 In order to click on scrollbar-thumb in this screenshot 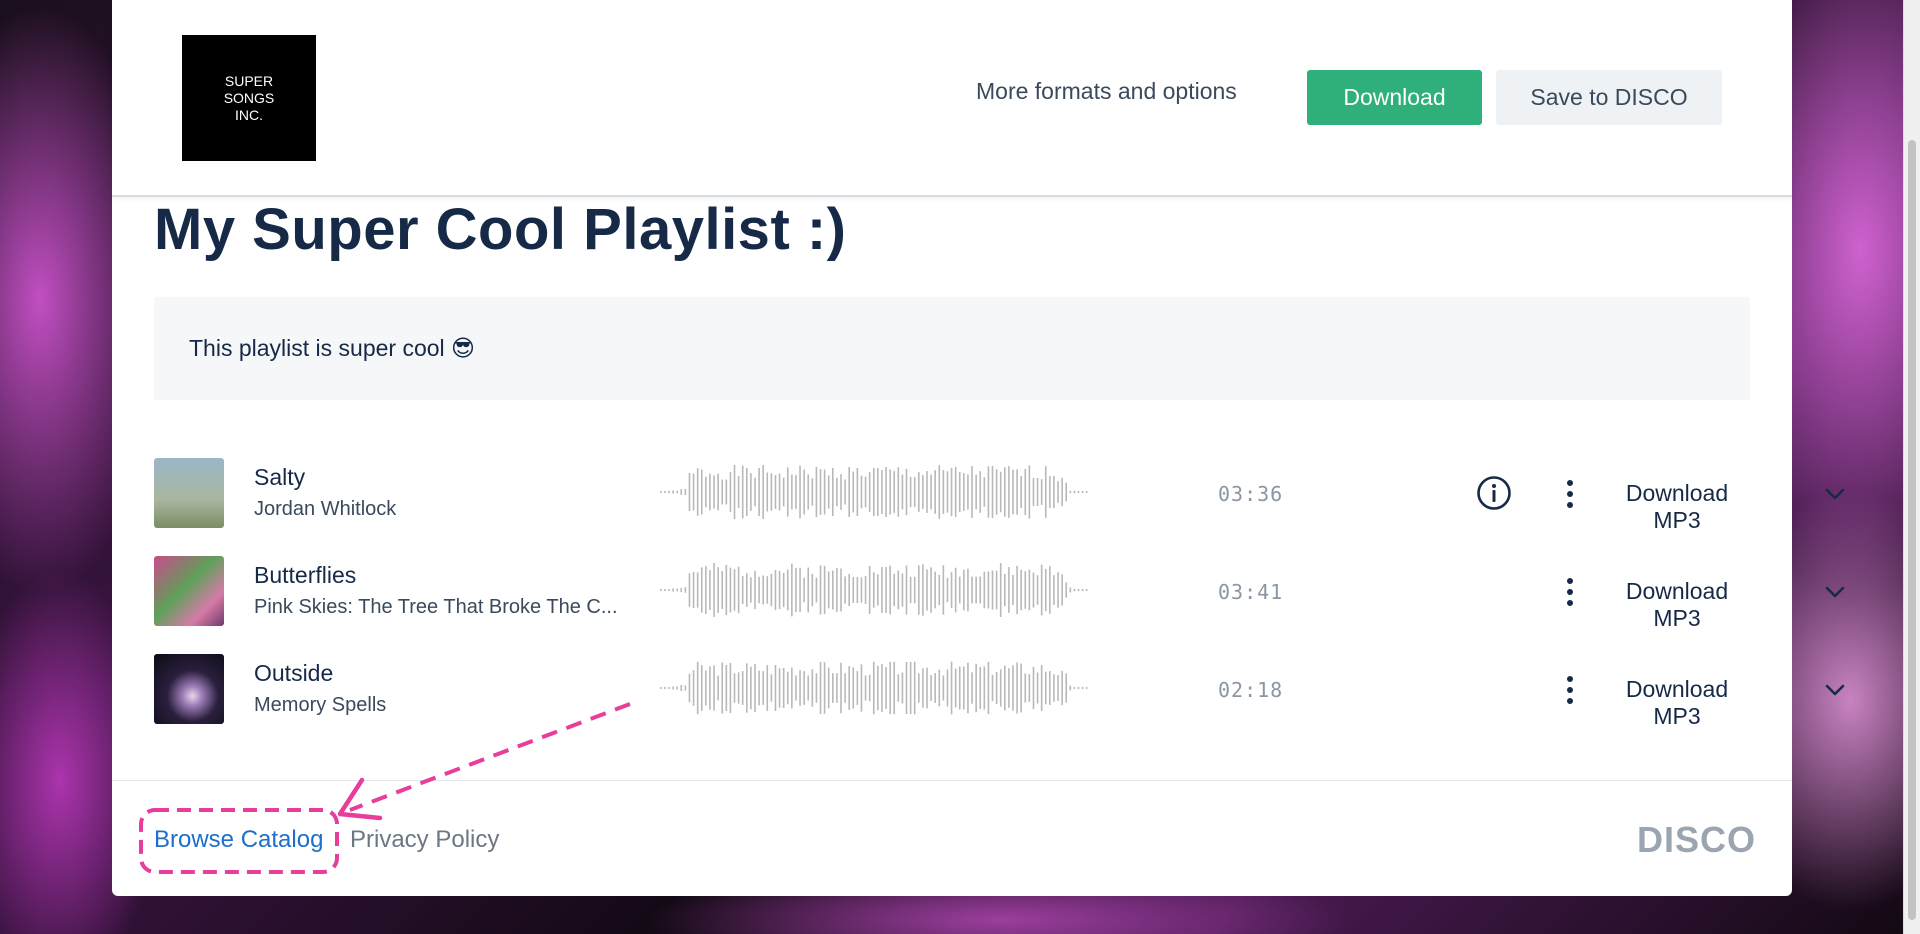, I will do `click(1912, 530)`.